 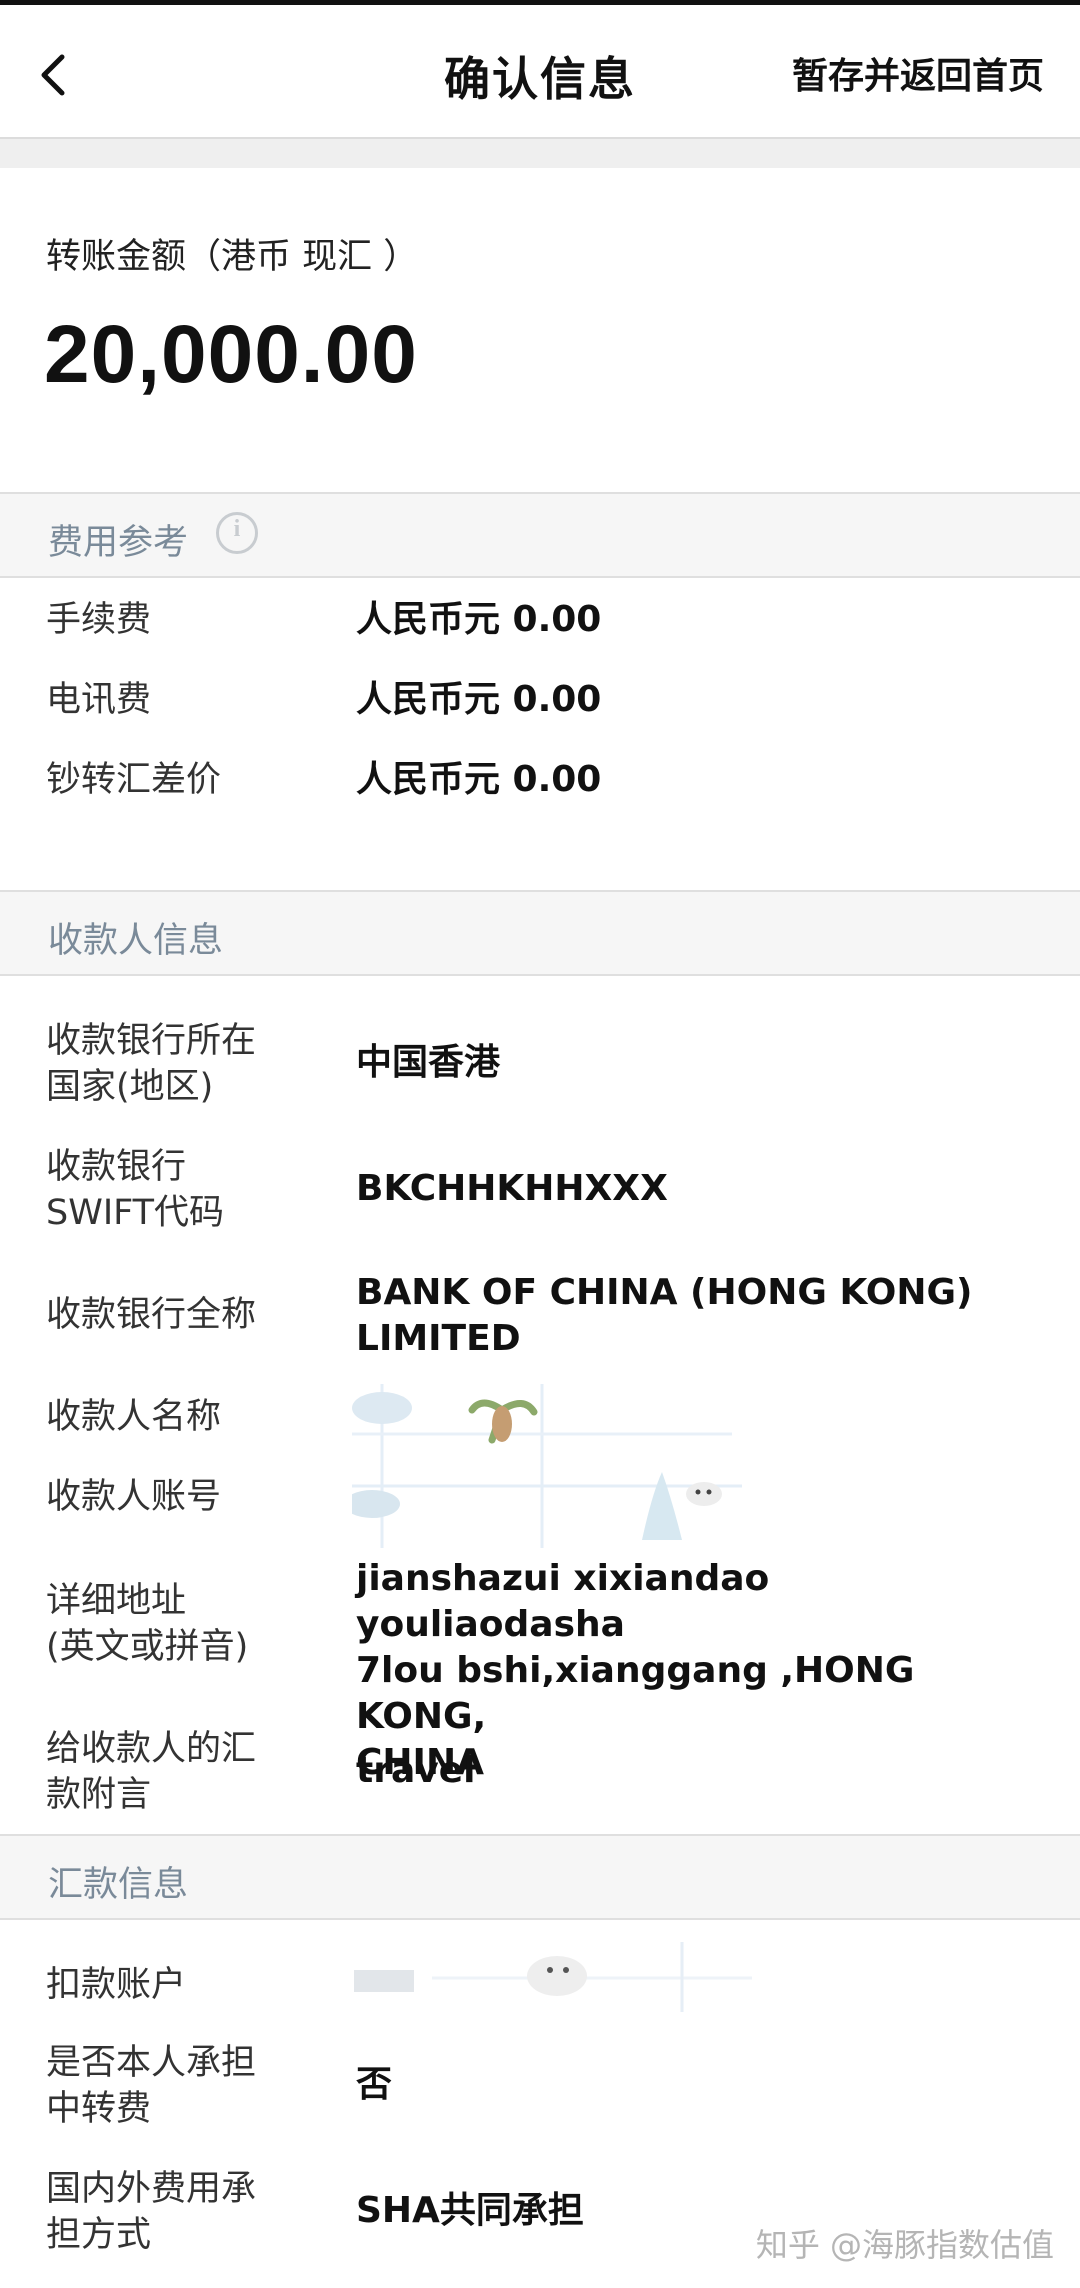 What do you see at coordinates (428, 1062) in the screenshot?
I see `bank-country-value: 中国香港` at bounding box center [428, 1062].